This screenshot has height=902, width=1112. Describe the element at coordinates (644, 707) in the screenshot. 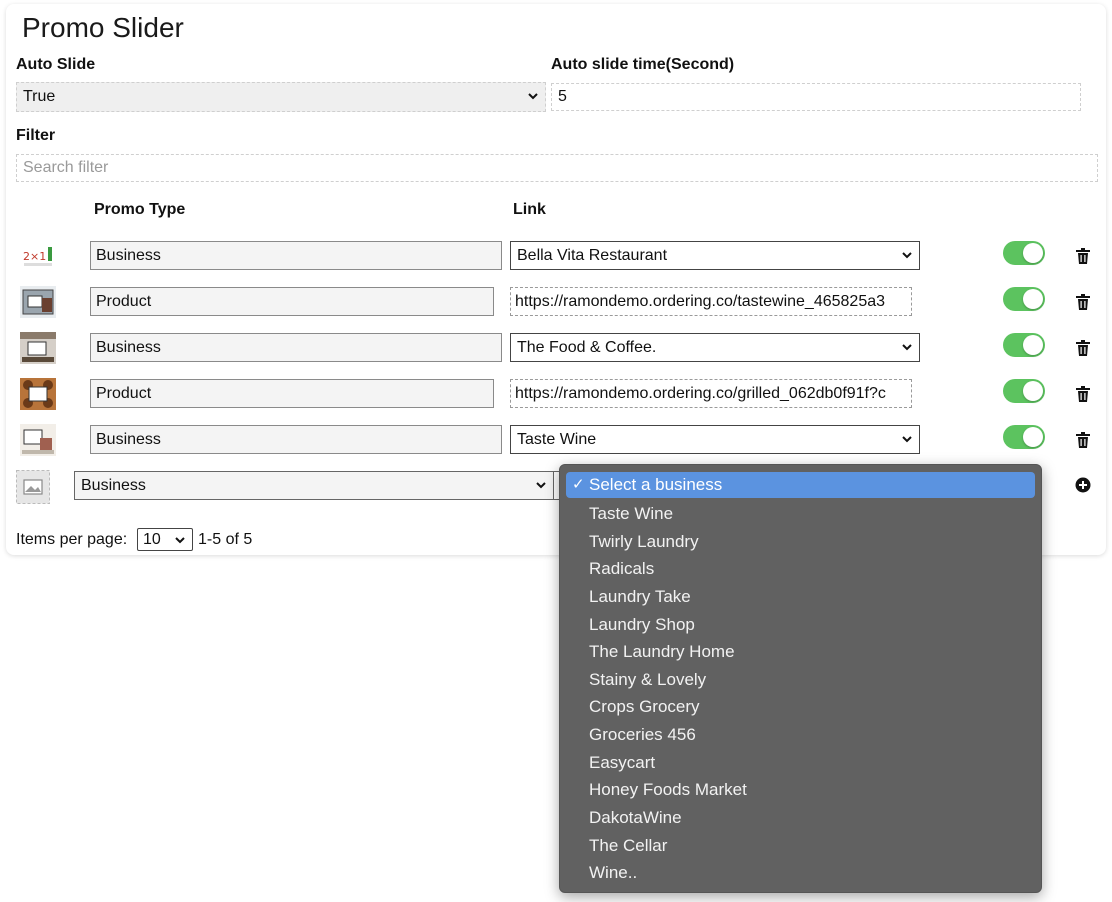

I see `dropdown-option: Crops Grocery` at that location.